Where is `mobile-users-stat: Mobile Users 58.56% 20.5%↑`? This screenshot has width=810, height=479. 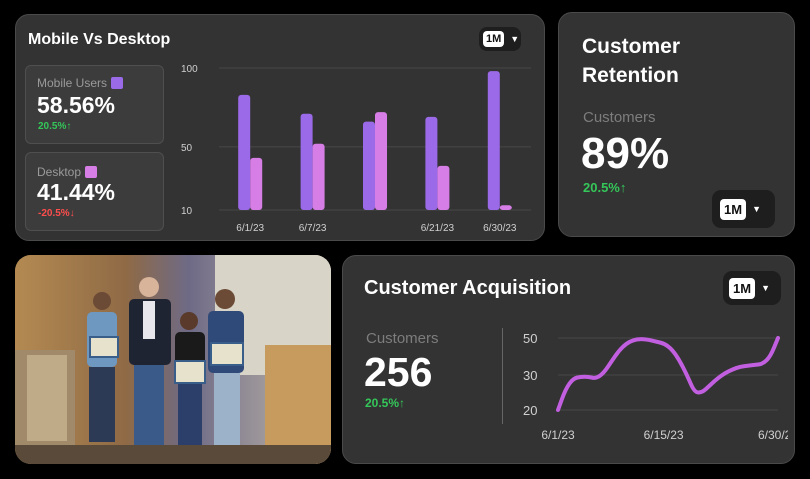
mobile-users-stat: Mobile Users 58.56% 20.5%↑ is located at coordinates (94, 104).